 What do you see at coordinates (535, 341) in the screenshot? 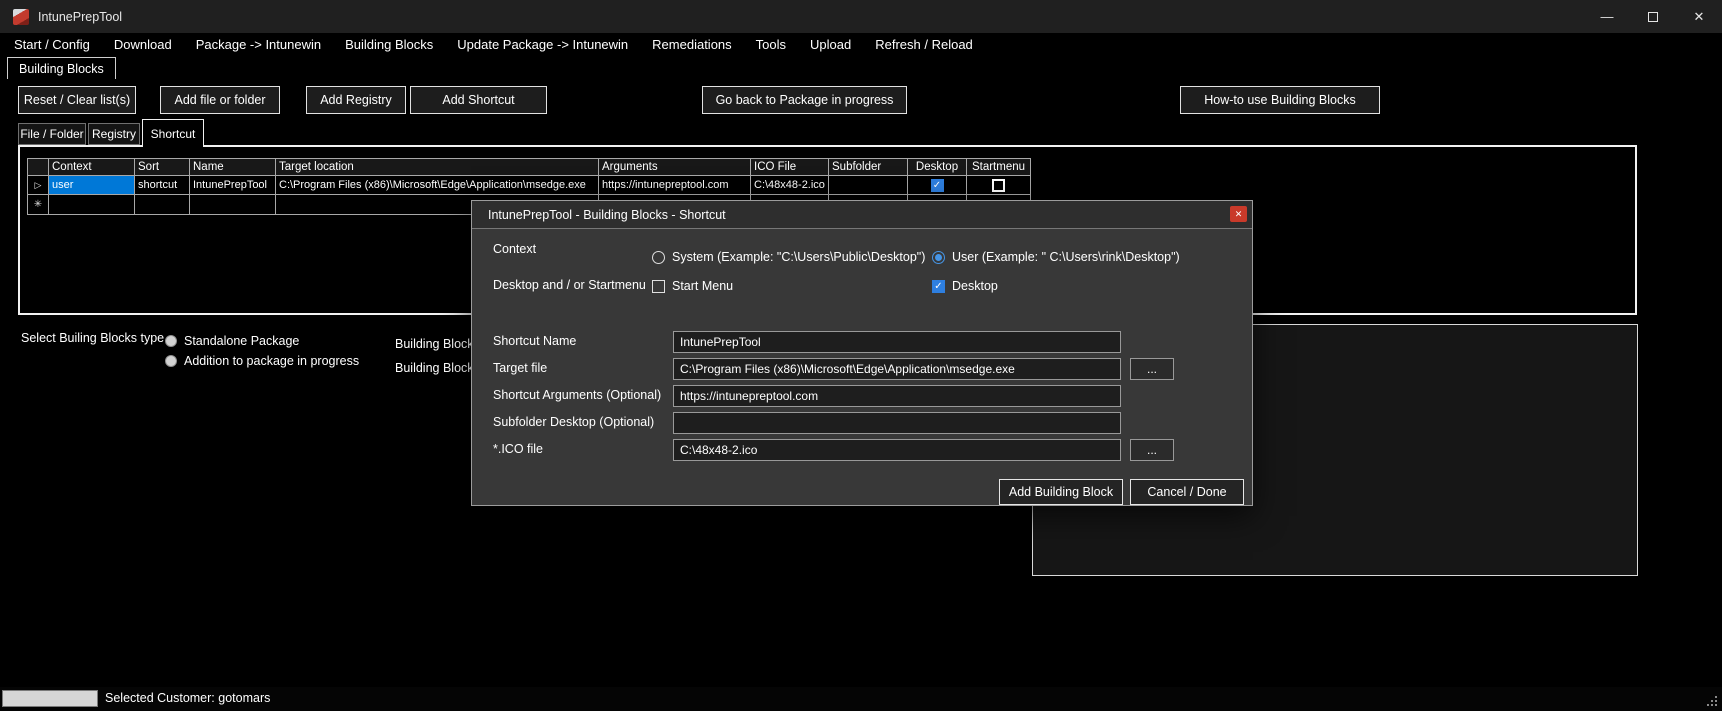
I see `shortcut-name-label: Shortcut Name` at bounding box center [535, 341].